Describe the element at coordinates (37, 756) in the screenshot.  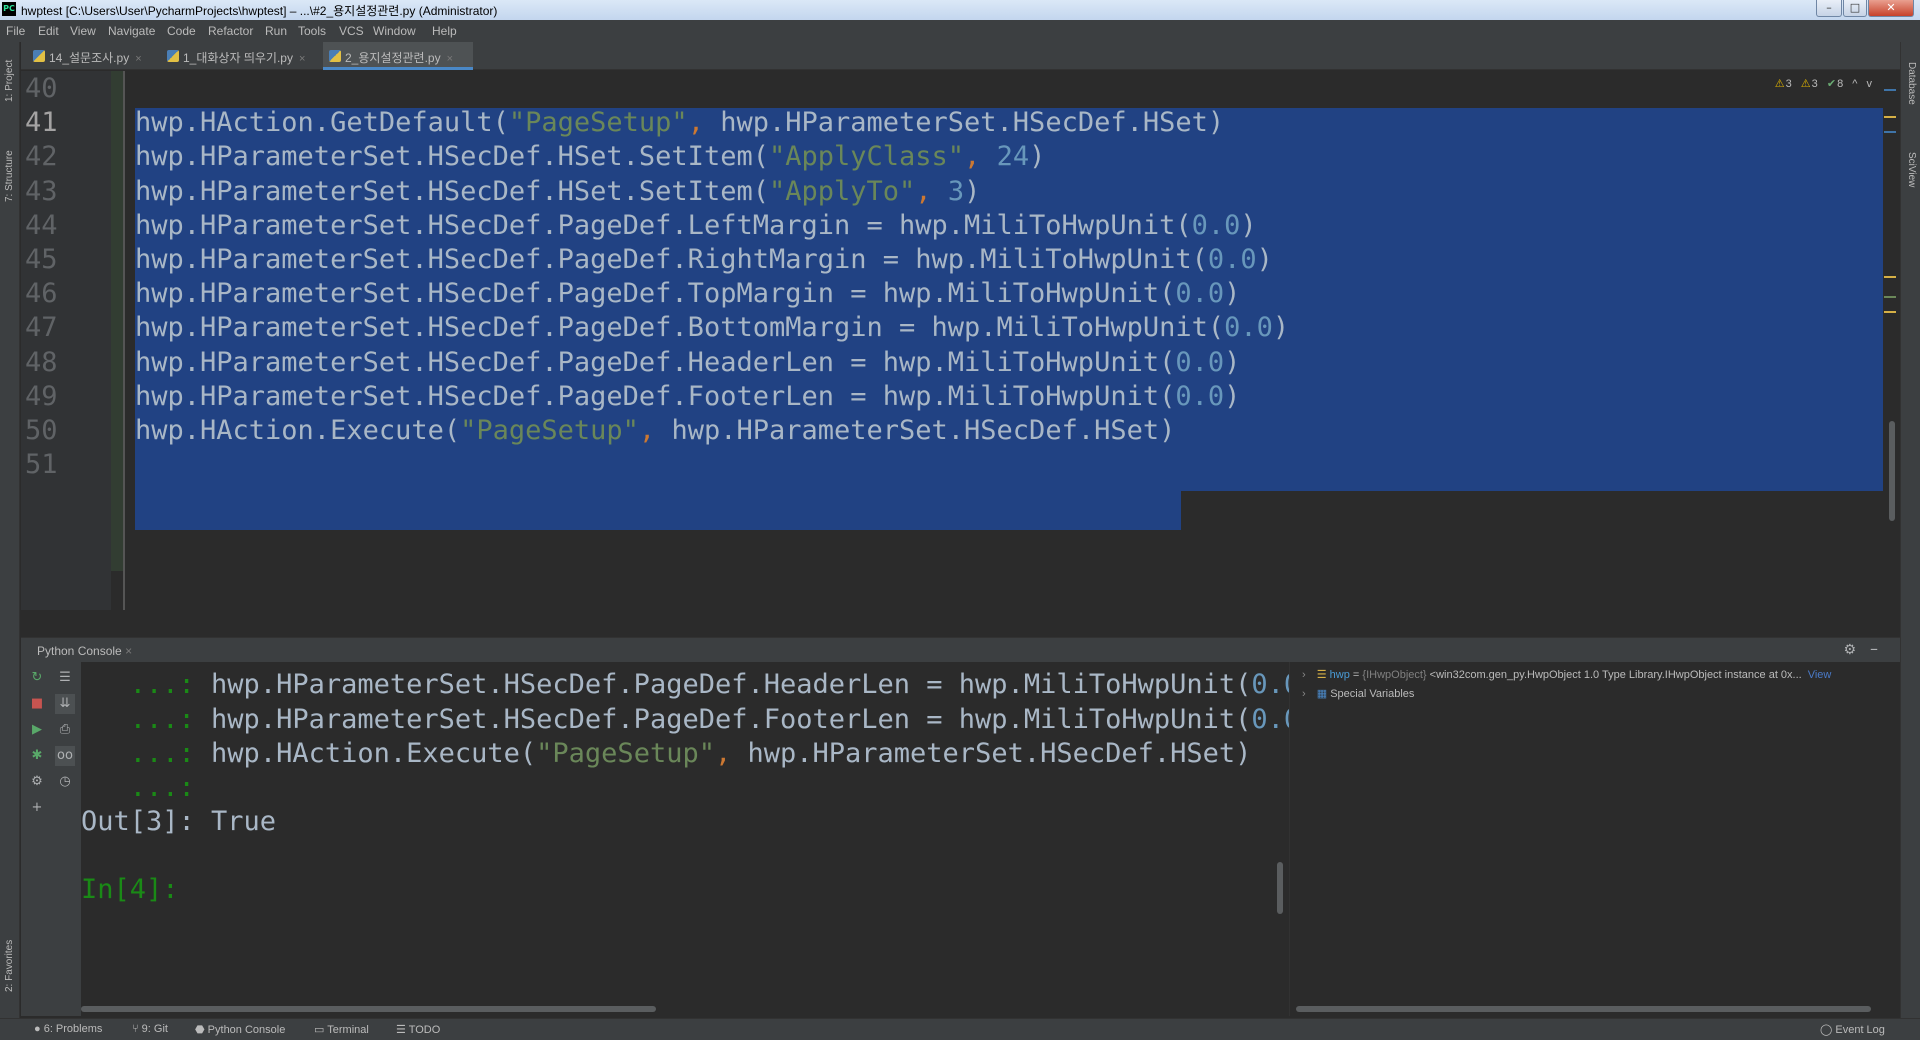
I see `debug-icon: ✱` at that location.